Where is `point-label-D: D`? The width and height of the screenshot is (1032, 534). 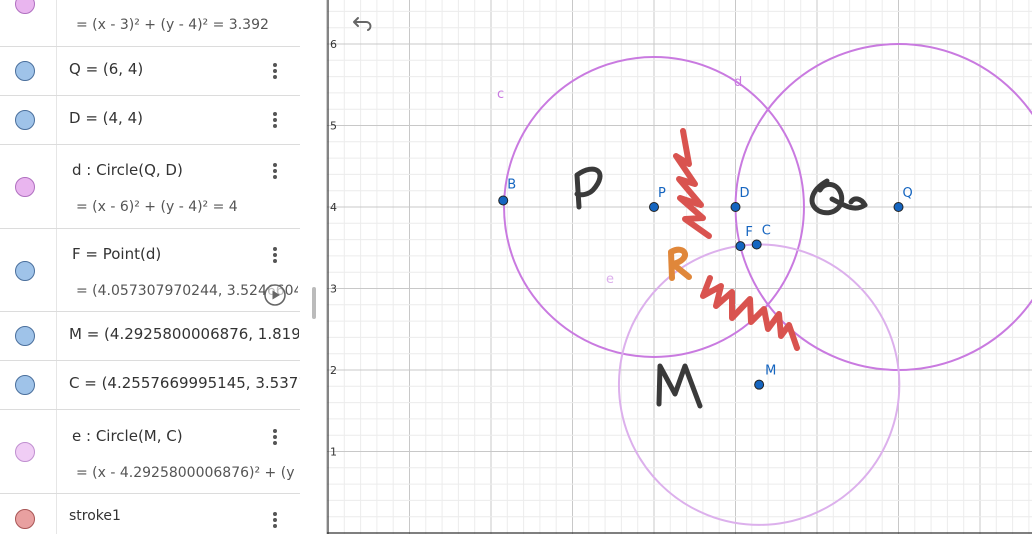 point-label-D: D is located at coordinates (745, 193).